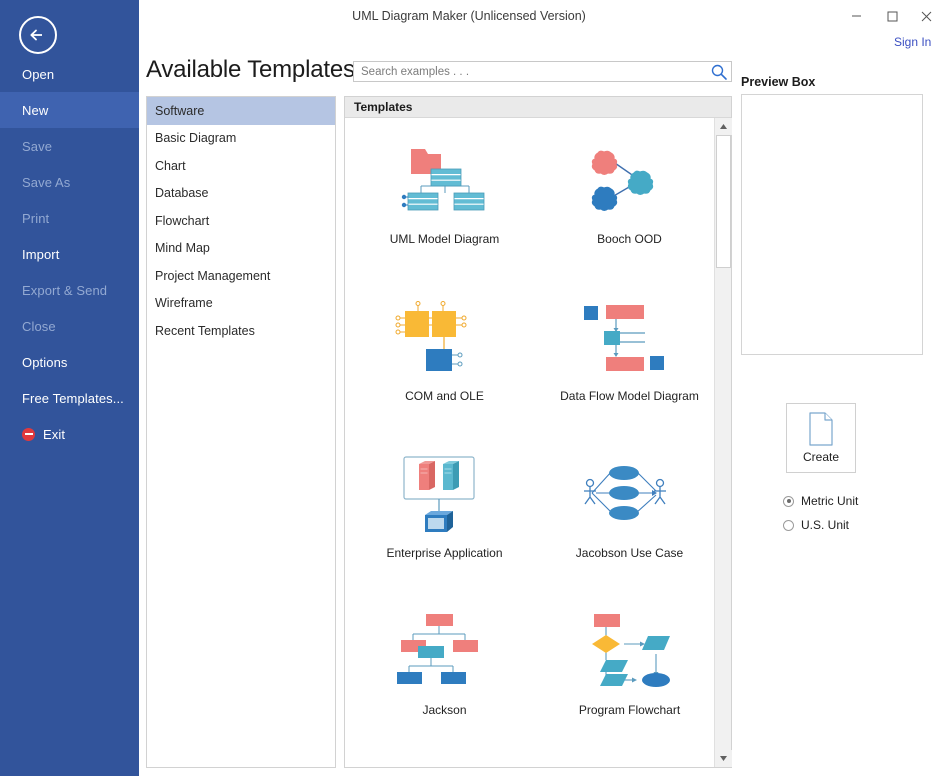  Describe the element at coordinates (912, 42) in the screenshot. I see `sign-in-link: Sign In` at that location.